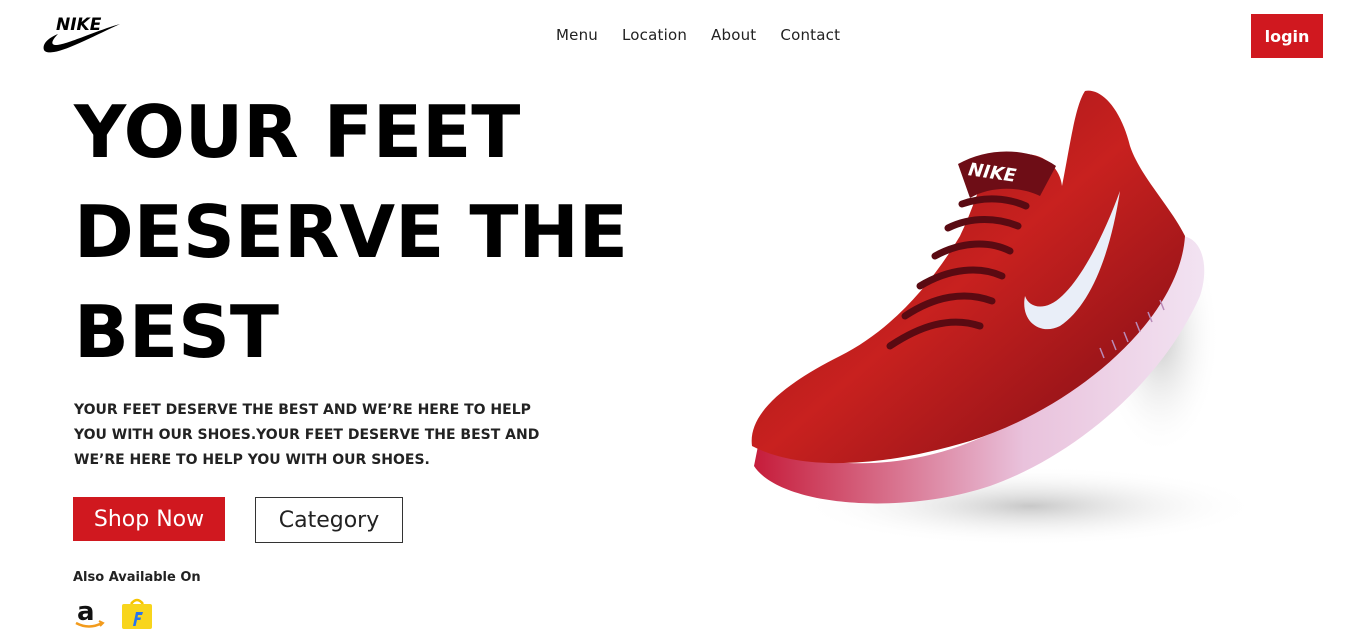 The width and height of the screenshot is (1366, 641). What do you see at coordinates (137, 613) in the screenshot?
I see `flipkart-icon` at bounding box center [137, 613].